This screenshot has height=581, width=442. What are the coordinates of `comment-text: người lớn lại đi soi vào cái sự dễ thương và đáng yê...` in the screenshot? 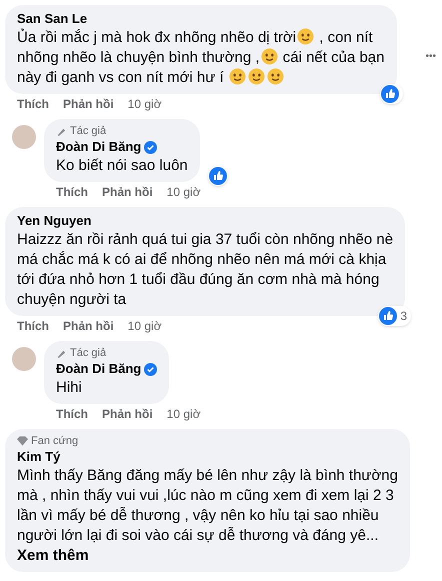 It's located at (197, 535).